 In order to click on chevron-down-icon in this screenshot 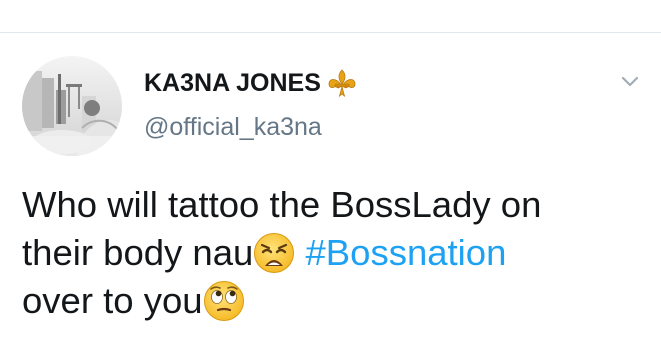, I will do `click(630, 81)`.